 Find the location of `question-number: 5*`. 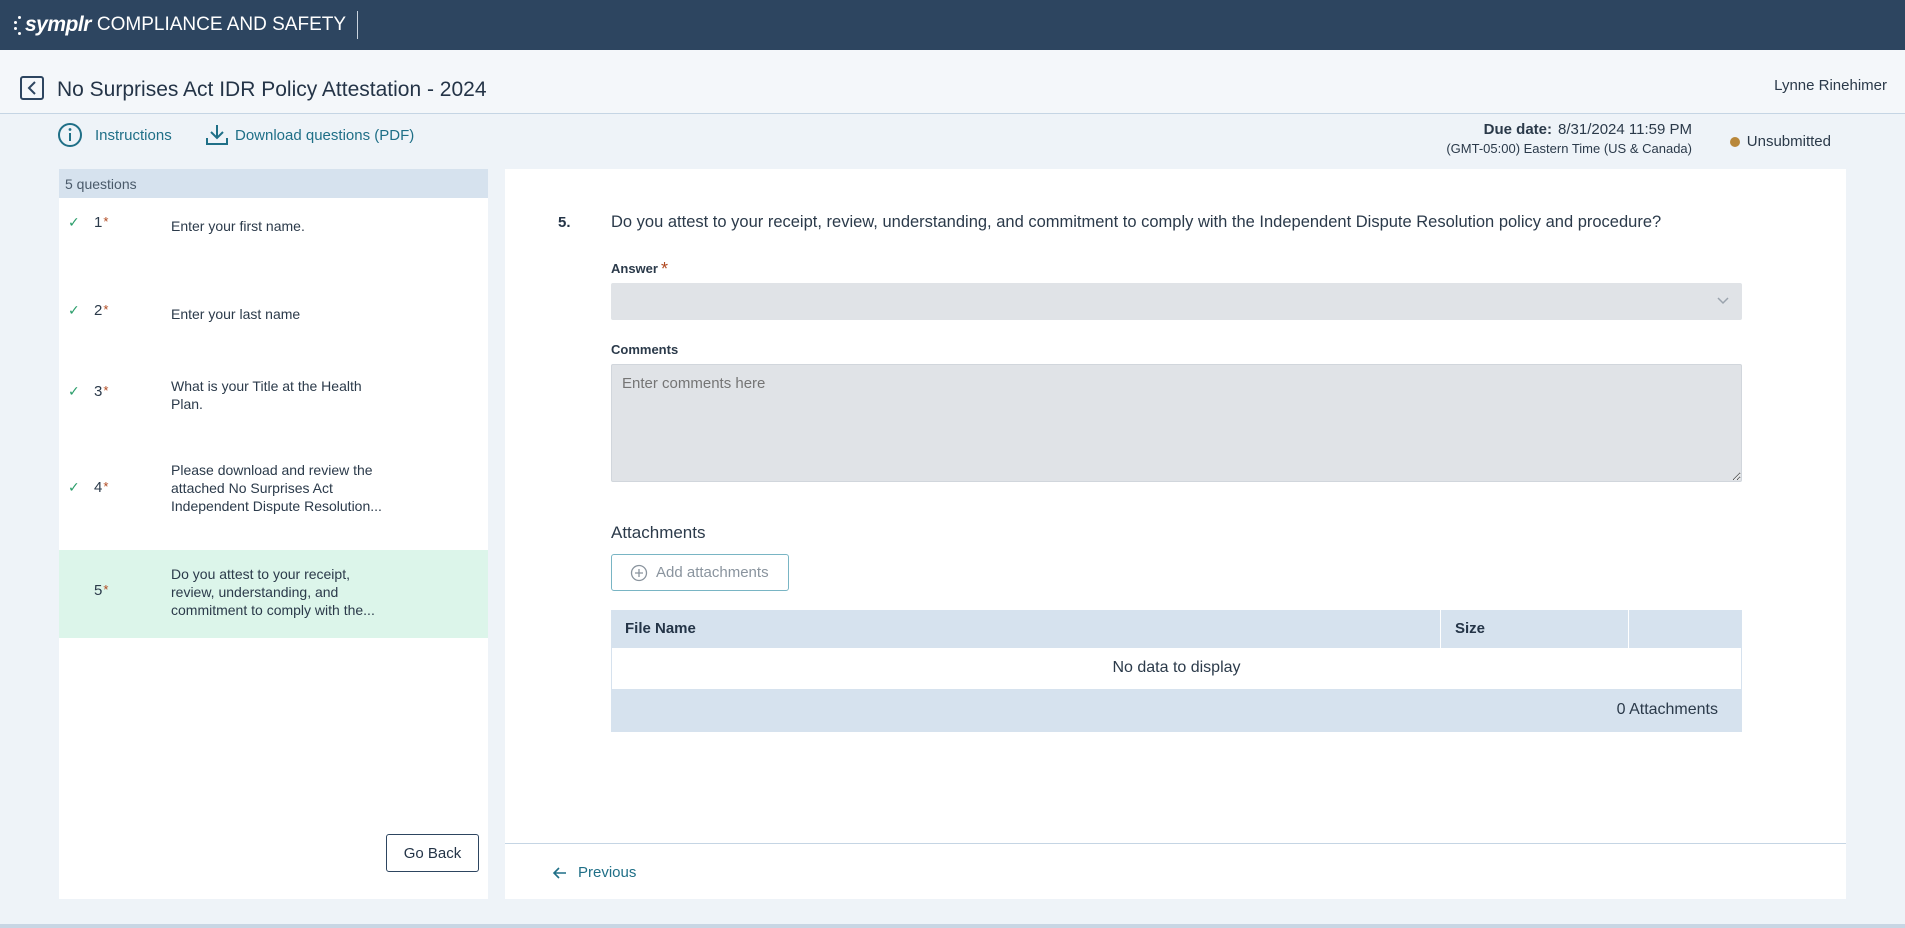

question-number: 5* is located at coordinates (101, 590).